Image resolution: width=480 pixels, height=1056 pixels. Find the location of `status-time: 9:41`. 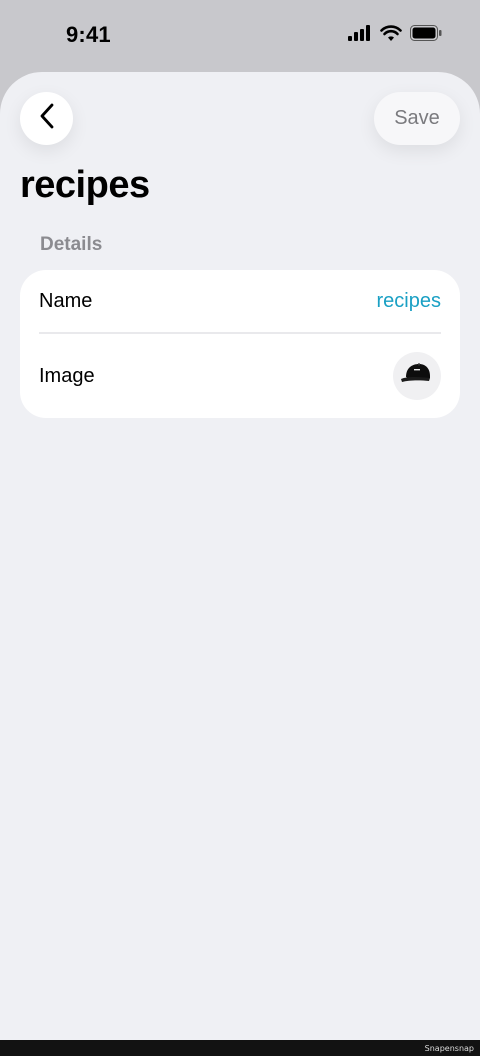

status-time: 9:41 is located at coordinates (88, 34).